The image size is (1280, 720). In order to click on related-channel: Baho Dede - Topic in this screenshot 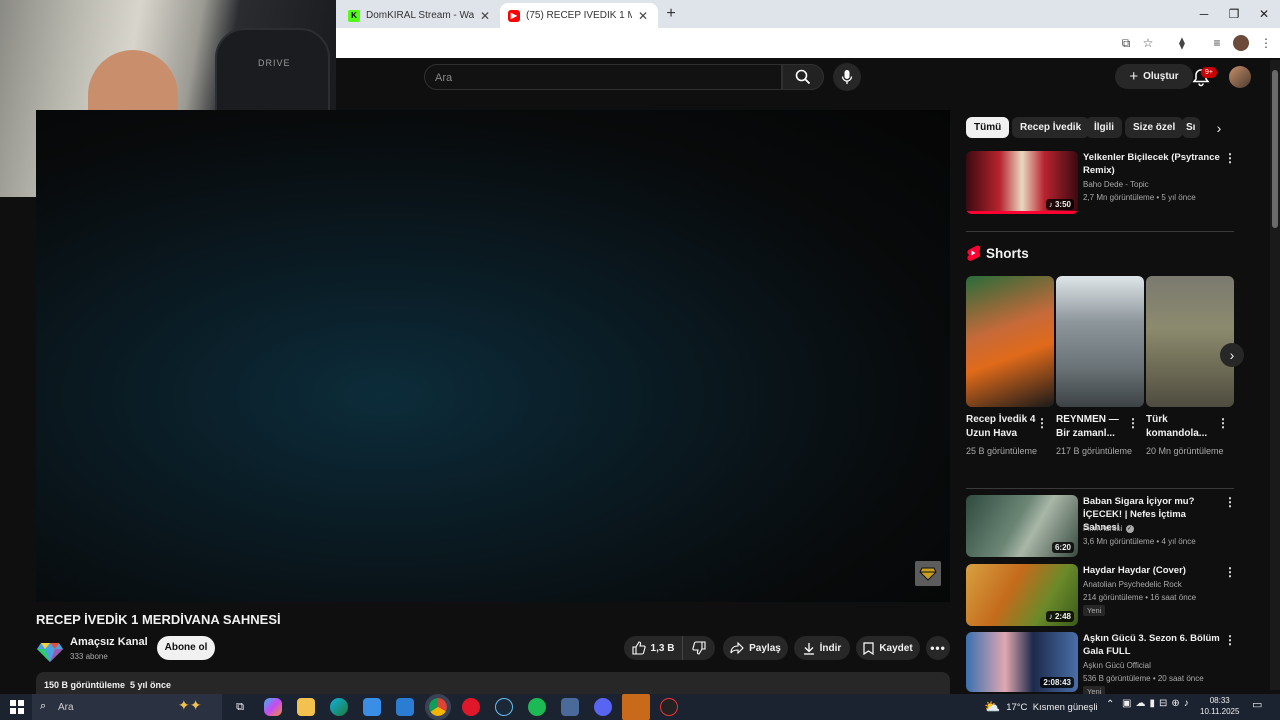, I will do `click(1116, 184)`.